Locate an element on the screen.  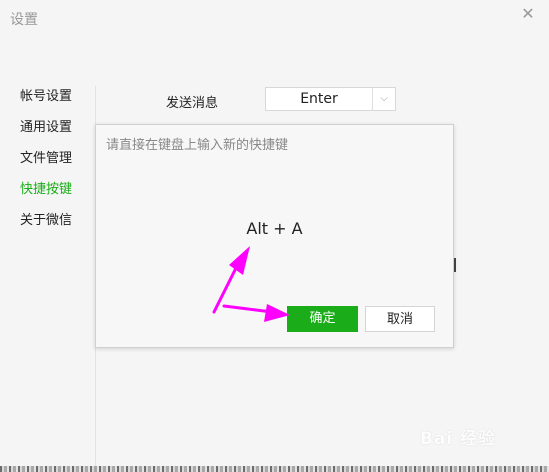
send-message-value: Enter is located at coordinates (319, 99).